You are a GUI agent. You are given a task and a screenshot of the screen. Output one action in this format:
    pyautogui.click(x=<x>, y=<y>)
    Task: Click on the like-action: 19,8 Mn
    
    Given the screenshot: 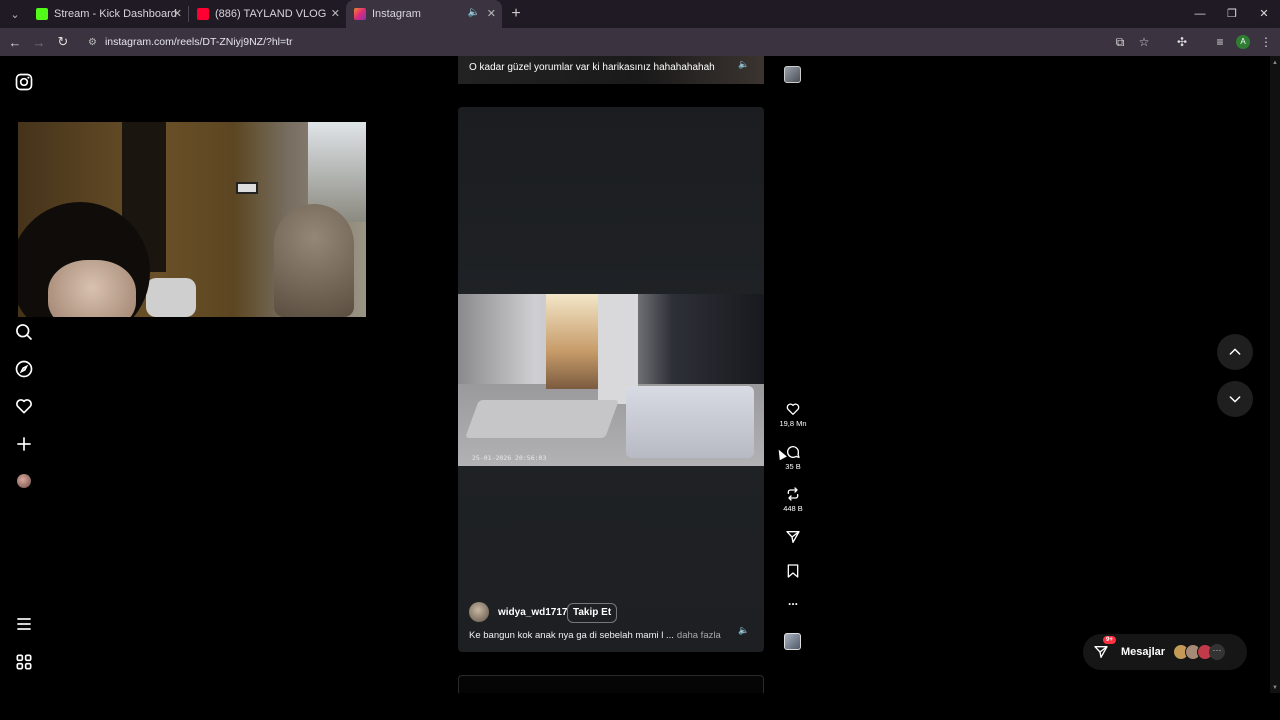 What is the action you would take?
    pyautogui.click(x=793, y=414)
    